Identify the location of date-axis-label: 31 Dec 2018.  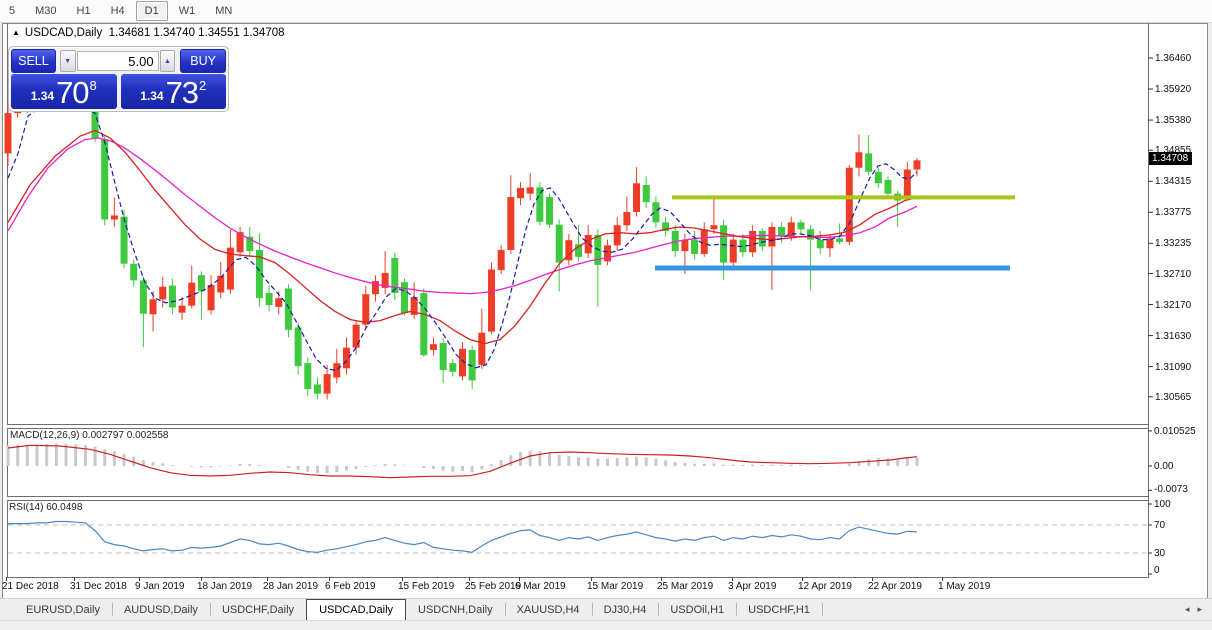
(98, 586).